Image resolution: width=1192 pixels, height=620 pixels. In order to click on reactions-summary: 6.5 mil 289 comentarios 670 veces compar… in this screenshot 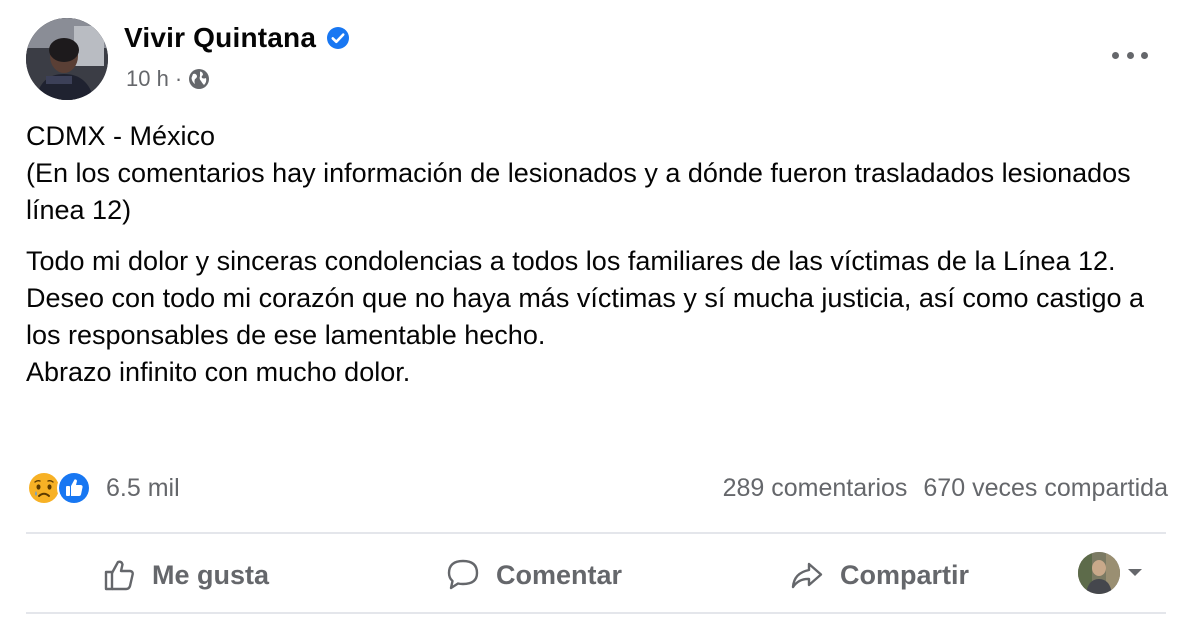, I will do `click(597, 488)`.